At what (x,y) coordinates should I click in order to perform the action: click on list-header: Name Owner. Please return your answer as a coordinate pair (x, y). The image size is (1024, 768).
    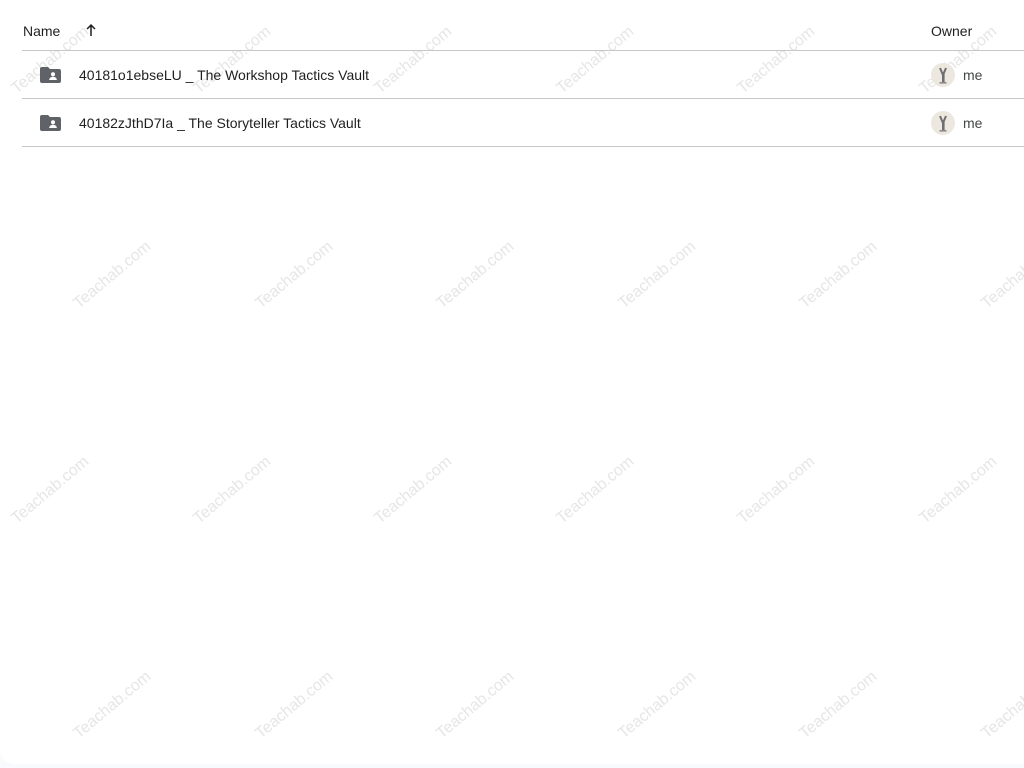
    Looking at the image, I should click on (523, 31).